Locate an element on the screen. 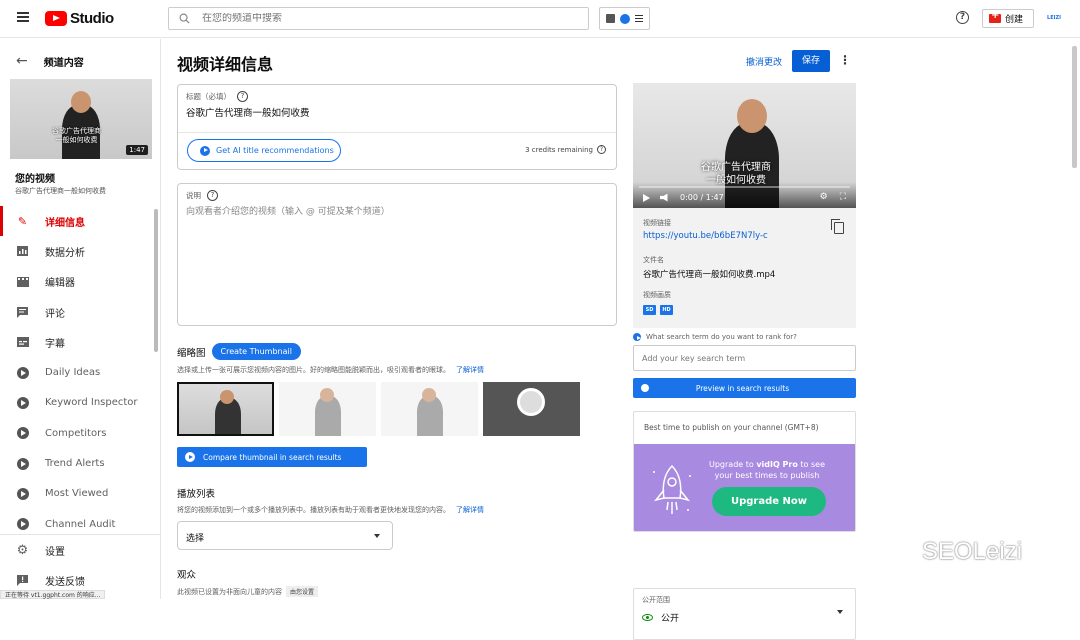 The image size is (1080, 640). sidebar-item-label: Daily Ideas is located at coordinates (73, 373).